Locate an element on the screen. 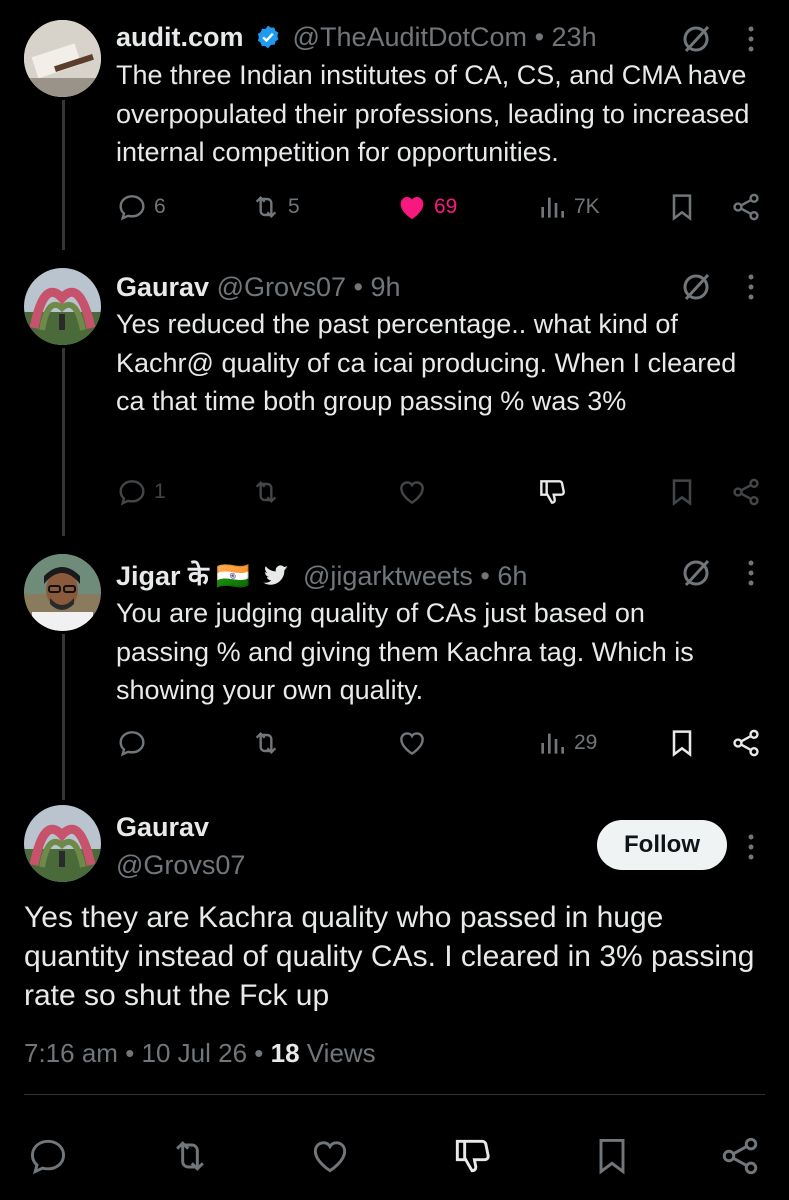 The width and height of the screenshot is (789, 1200). reply-button: 1 is located at coordinates (141, 492).